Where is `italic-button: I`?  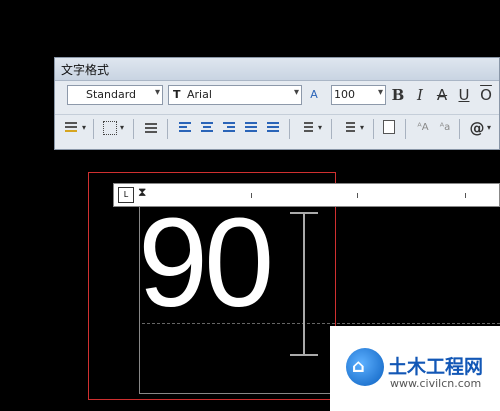
italic-button: I is located at coordinates (420, 95).